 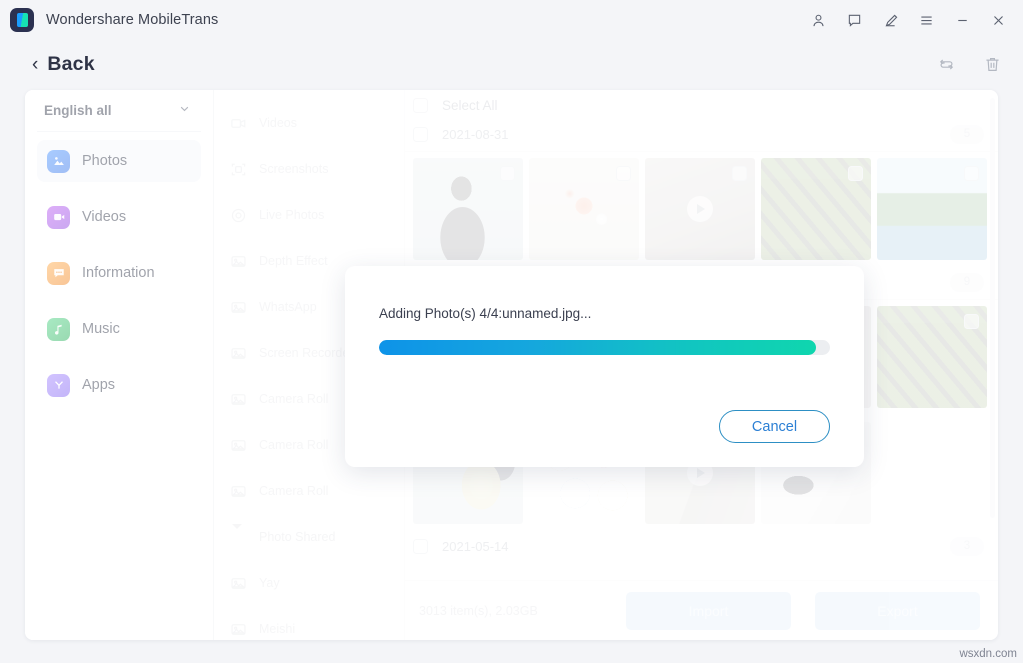 I want to click on watermark: wsxdn.com, so click(x=988, y=654).